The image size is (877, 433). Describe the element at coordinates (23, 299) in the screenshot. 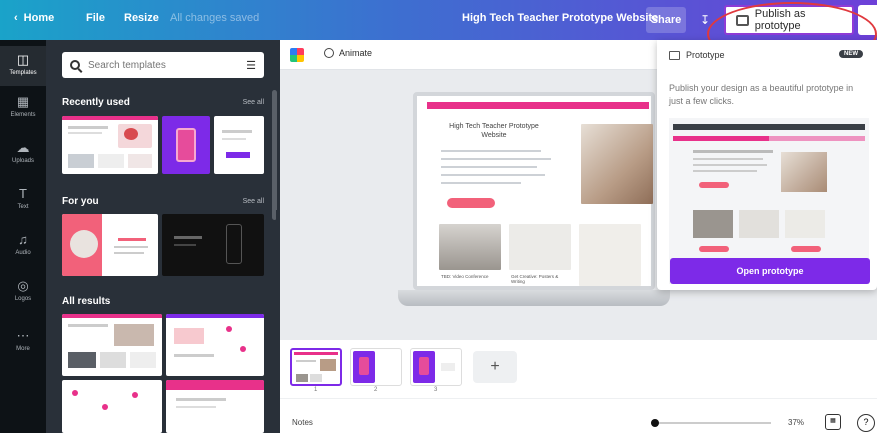

I see `rail-label: Logos` at that location.